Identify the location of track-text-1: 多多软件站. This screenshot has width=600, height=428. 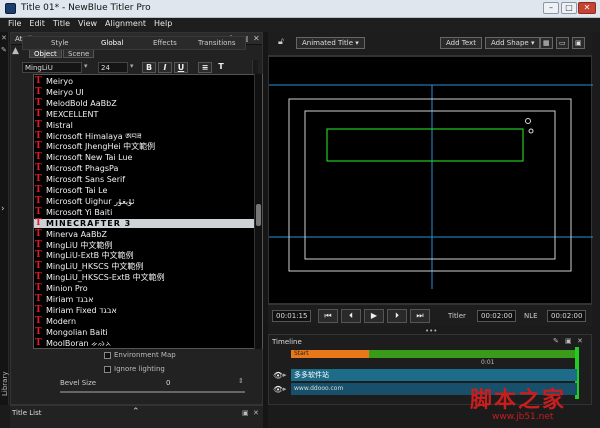
(434, 375).